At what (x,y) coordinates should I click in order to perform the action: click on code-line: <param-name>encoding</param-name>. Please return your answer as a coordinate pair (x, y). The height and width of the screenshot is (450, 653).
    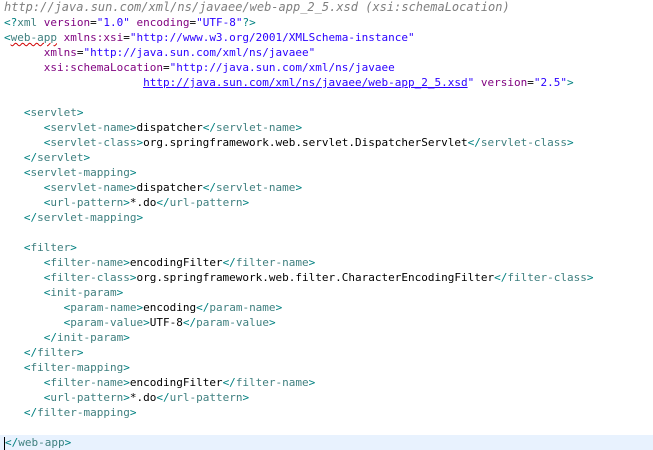
    Looking at the image, I should click on (328, 307).